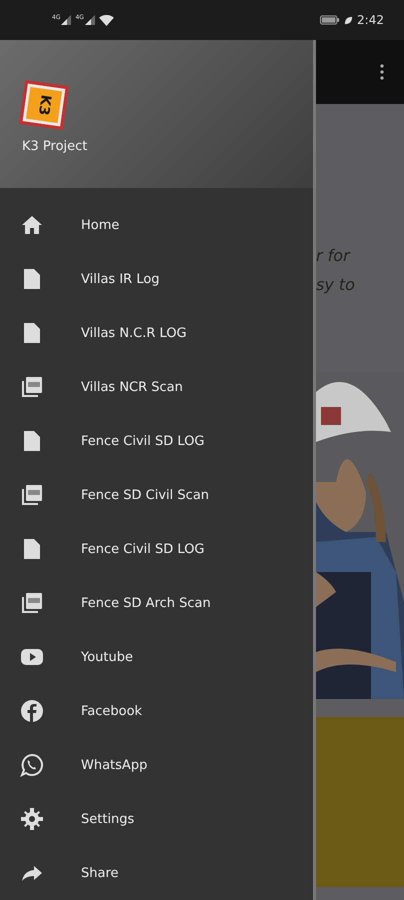  I want to click on drawer-item: Youtube, so click(156, 657).